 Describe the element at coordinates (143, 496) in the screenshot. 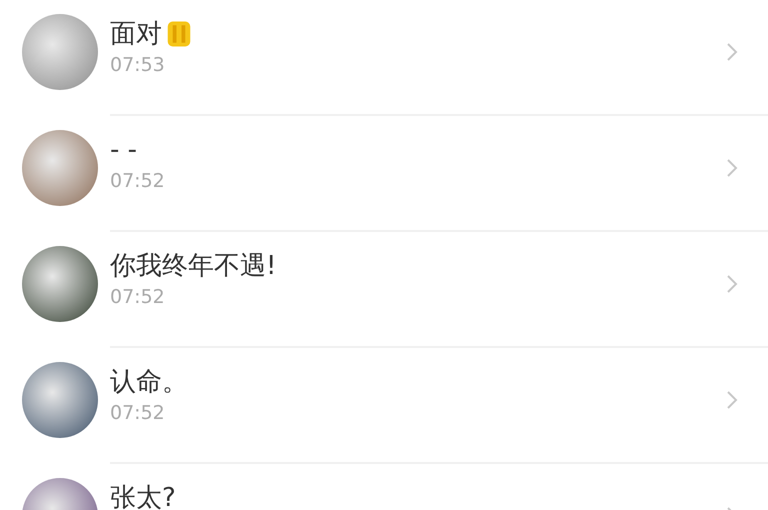

I see `contact-name: 张太?` at that location.